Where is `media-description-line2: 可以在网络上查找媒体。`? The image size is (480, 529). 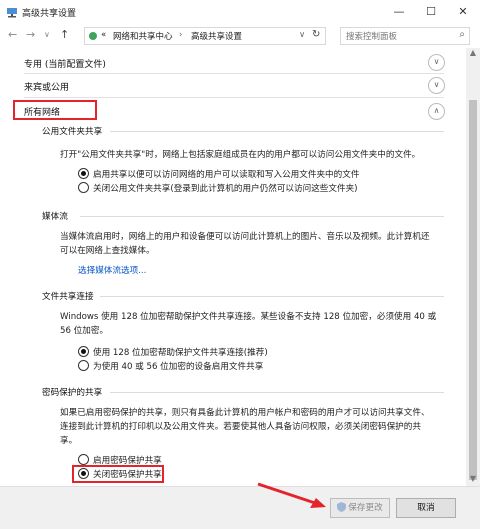
media-description-line2: 可以在网络上查找媒体。 is located at coordinates (107, 251).